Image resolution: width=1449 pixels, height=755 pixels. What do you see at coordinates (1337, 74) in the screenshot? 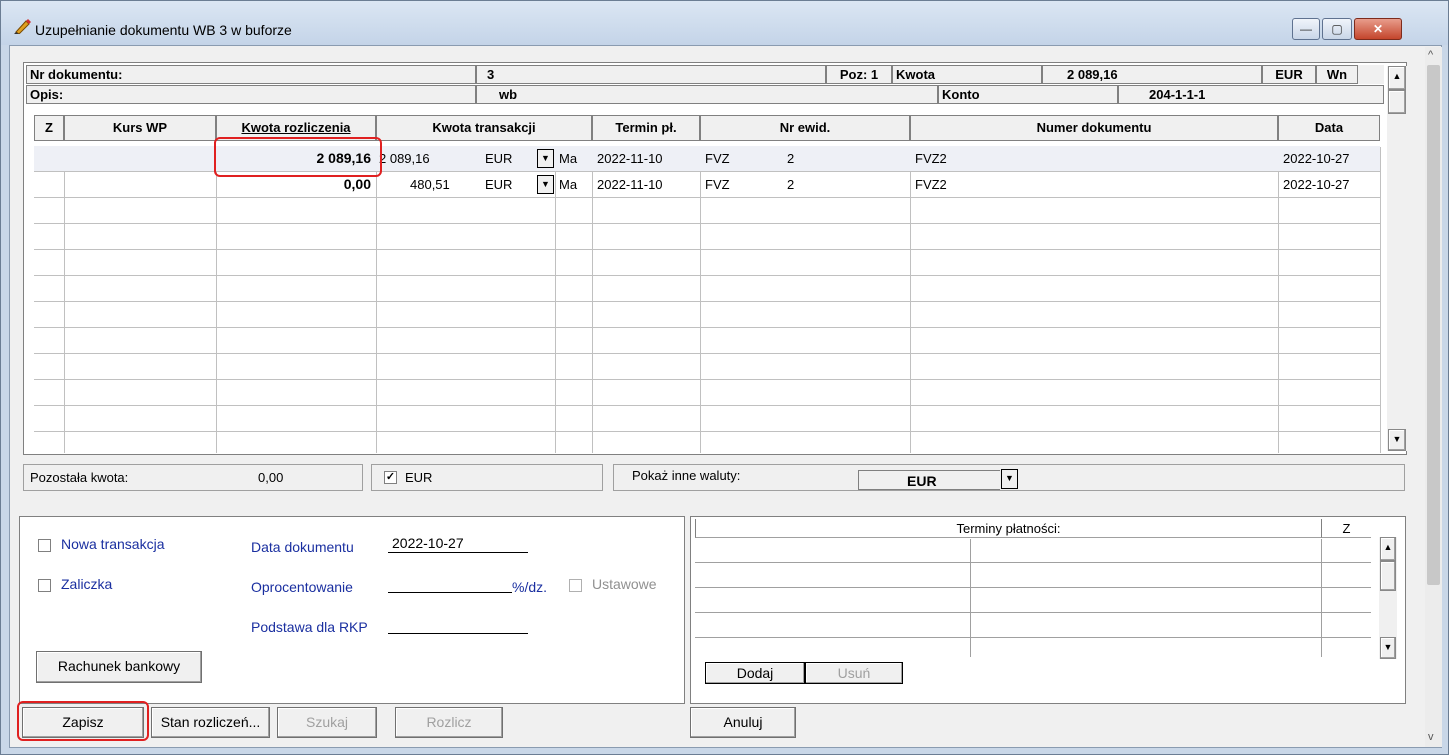
I see `side-value: Wn` at bounding box center [1337, 74].